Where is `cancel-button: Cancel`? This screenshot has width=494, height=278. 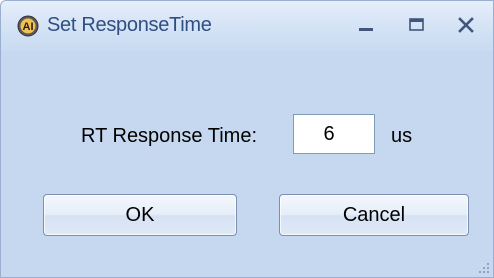
cancel-button: Cancel is located at coordinates (374, 215).